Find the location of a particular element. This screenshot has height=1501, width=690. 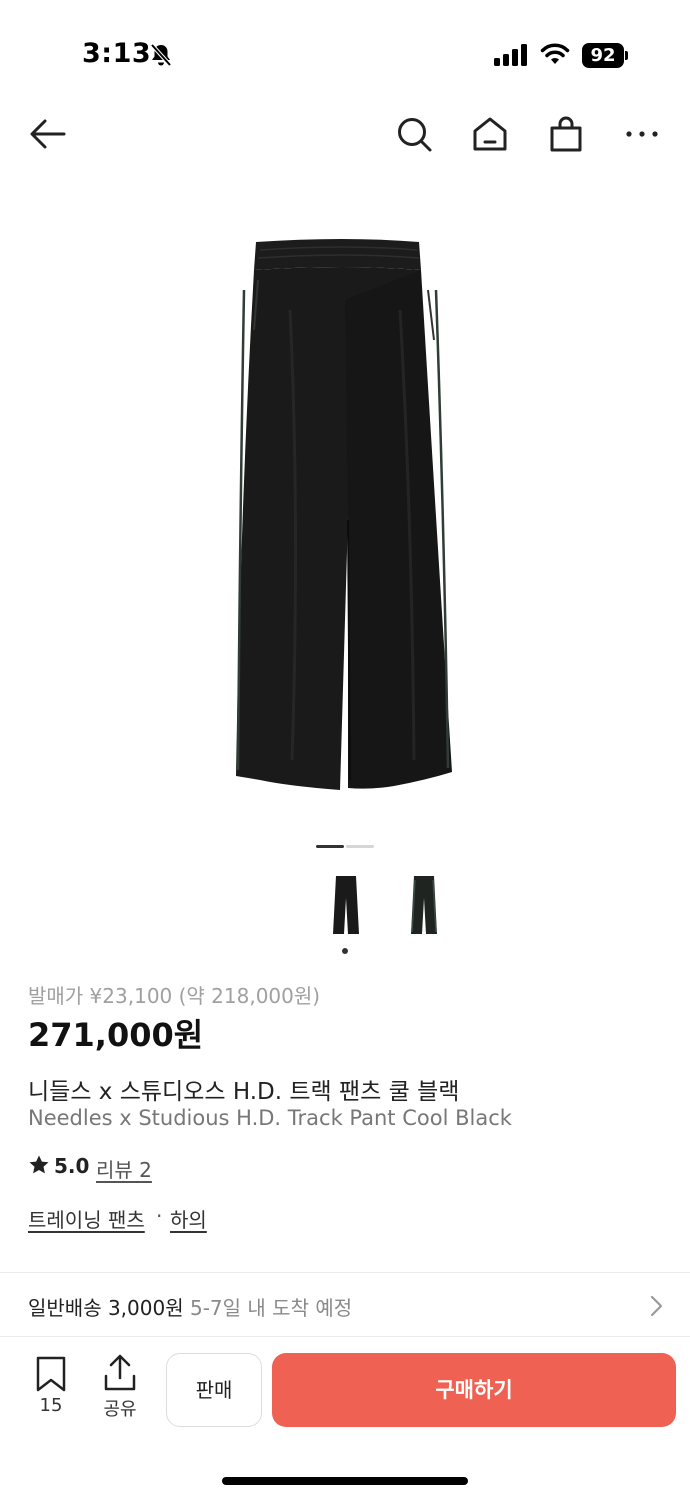

bell-slash-icon is located at coordinates (161, 55).